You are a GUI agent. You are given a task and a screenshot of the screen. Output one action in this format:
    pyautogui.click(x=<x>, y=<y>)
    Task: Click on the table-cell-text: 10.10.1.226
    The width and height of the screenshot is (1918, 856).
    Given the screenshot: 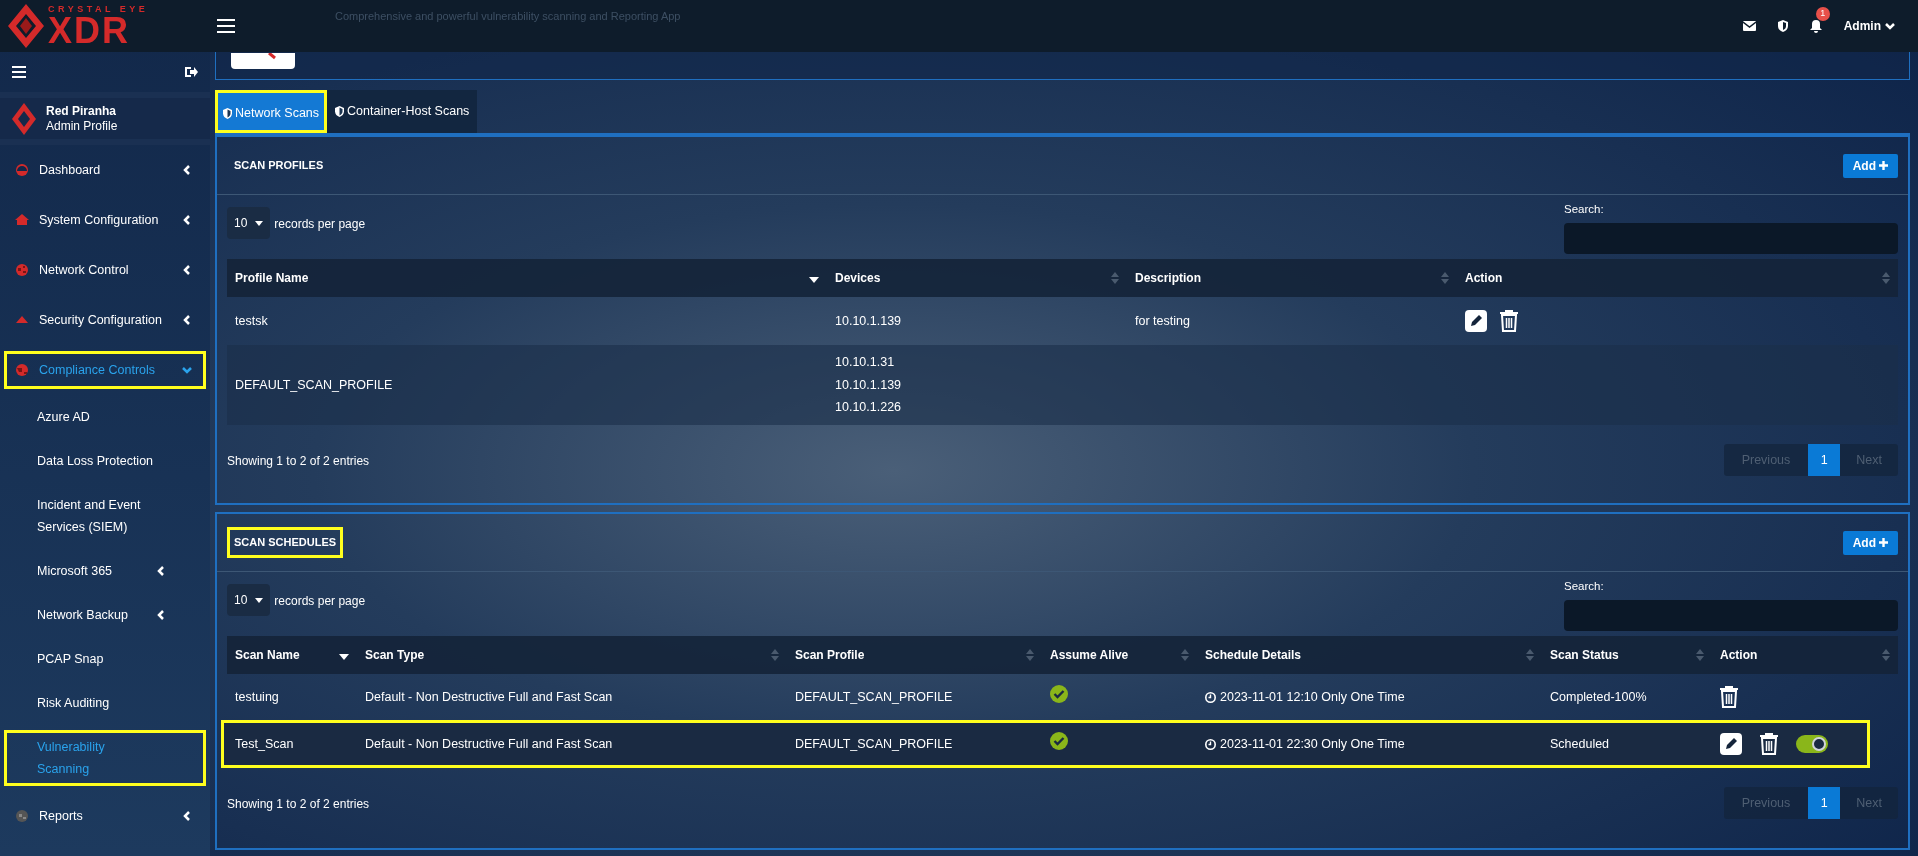 What is the action you would take?
    pyautogui.click(x=869, y=408)
    